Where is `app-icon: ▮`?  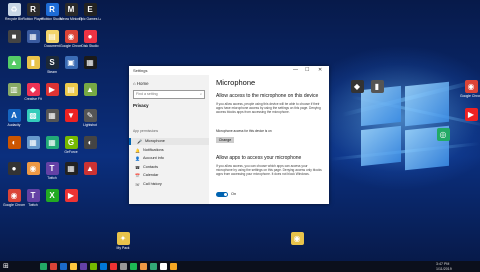 app-icon: ▮ is located at coordinates (377, 86).